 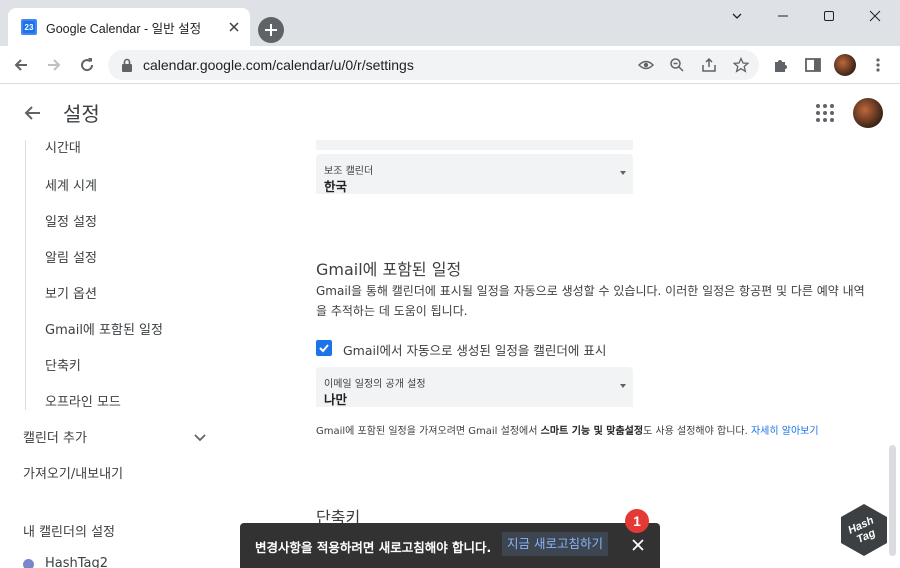 What do you see at coordinates (677, 65) in the screenshot?
I see `zoom-icon` at bounding box center [677, 65].